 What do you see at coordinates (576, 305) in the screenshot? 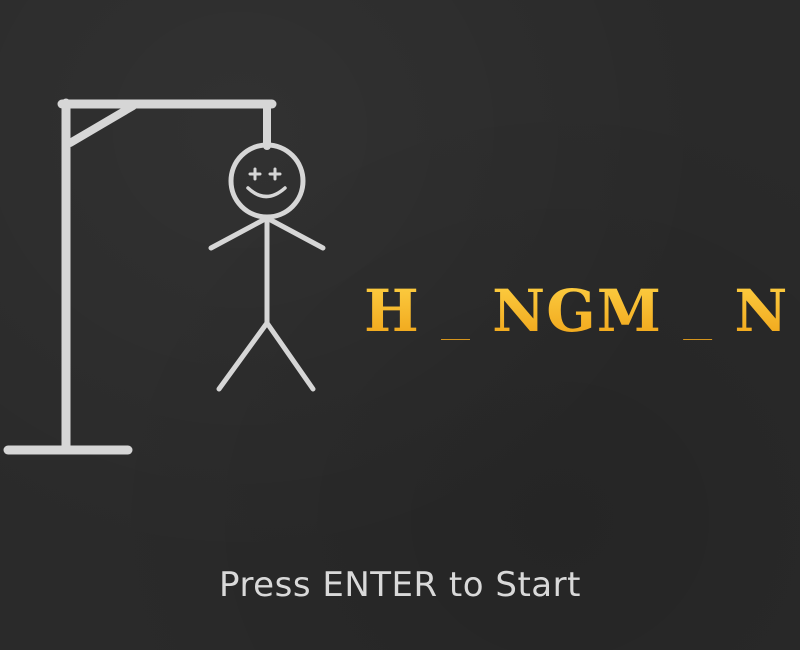
I see `game-title: H _ NGM _ N` at bounding box center [576, 305].